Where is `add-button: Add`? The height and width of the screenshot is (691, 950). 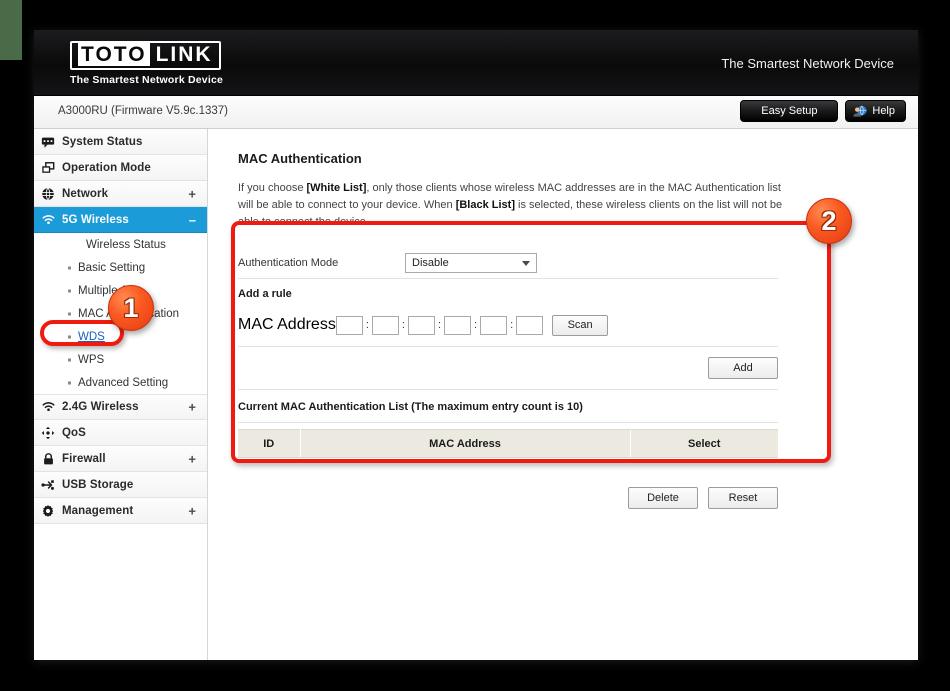
add-button: Add is located at coordinates (743, 368).